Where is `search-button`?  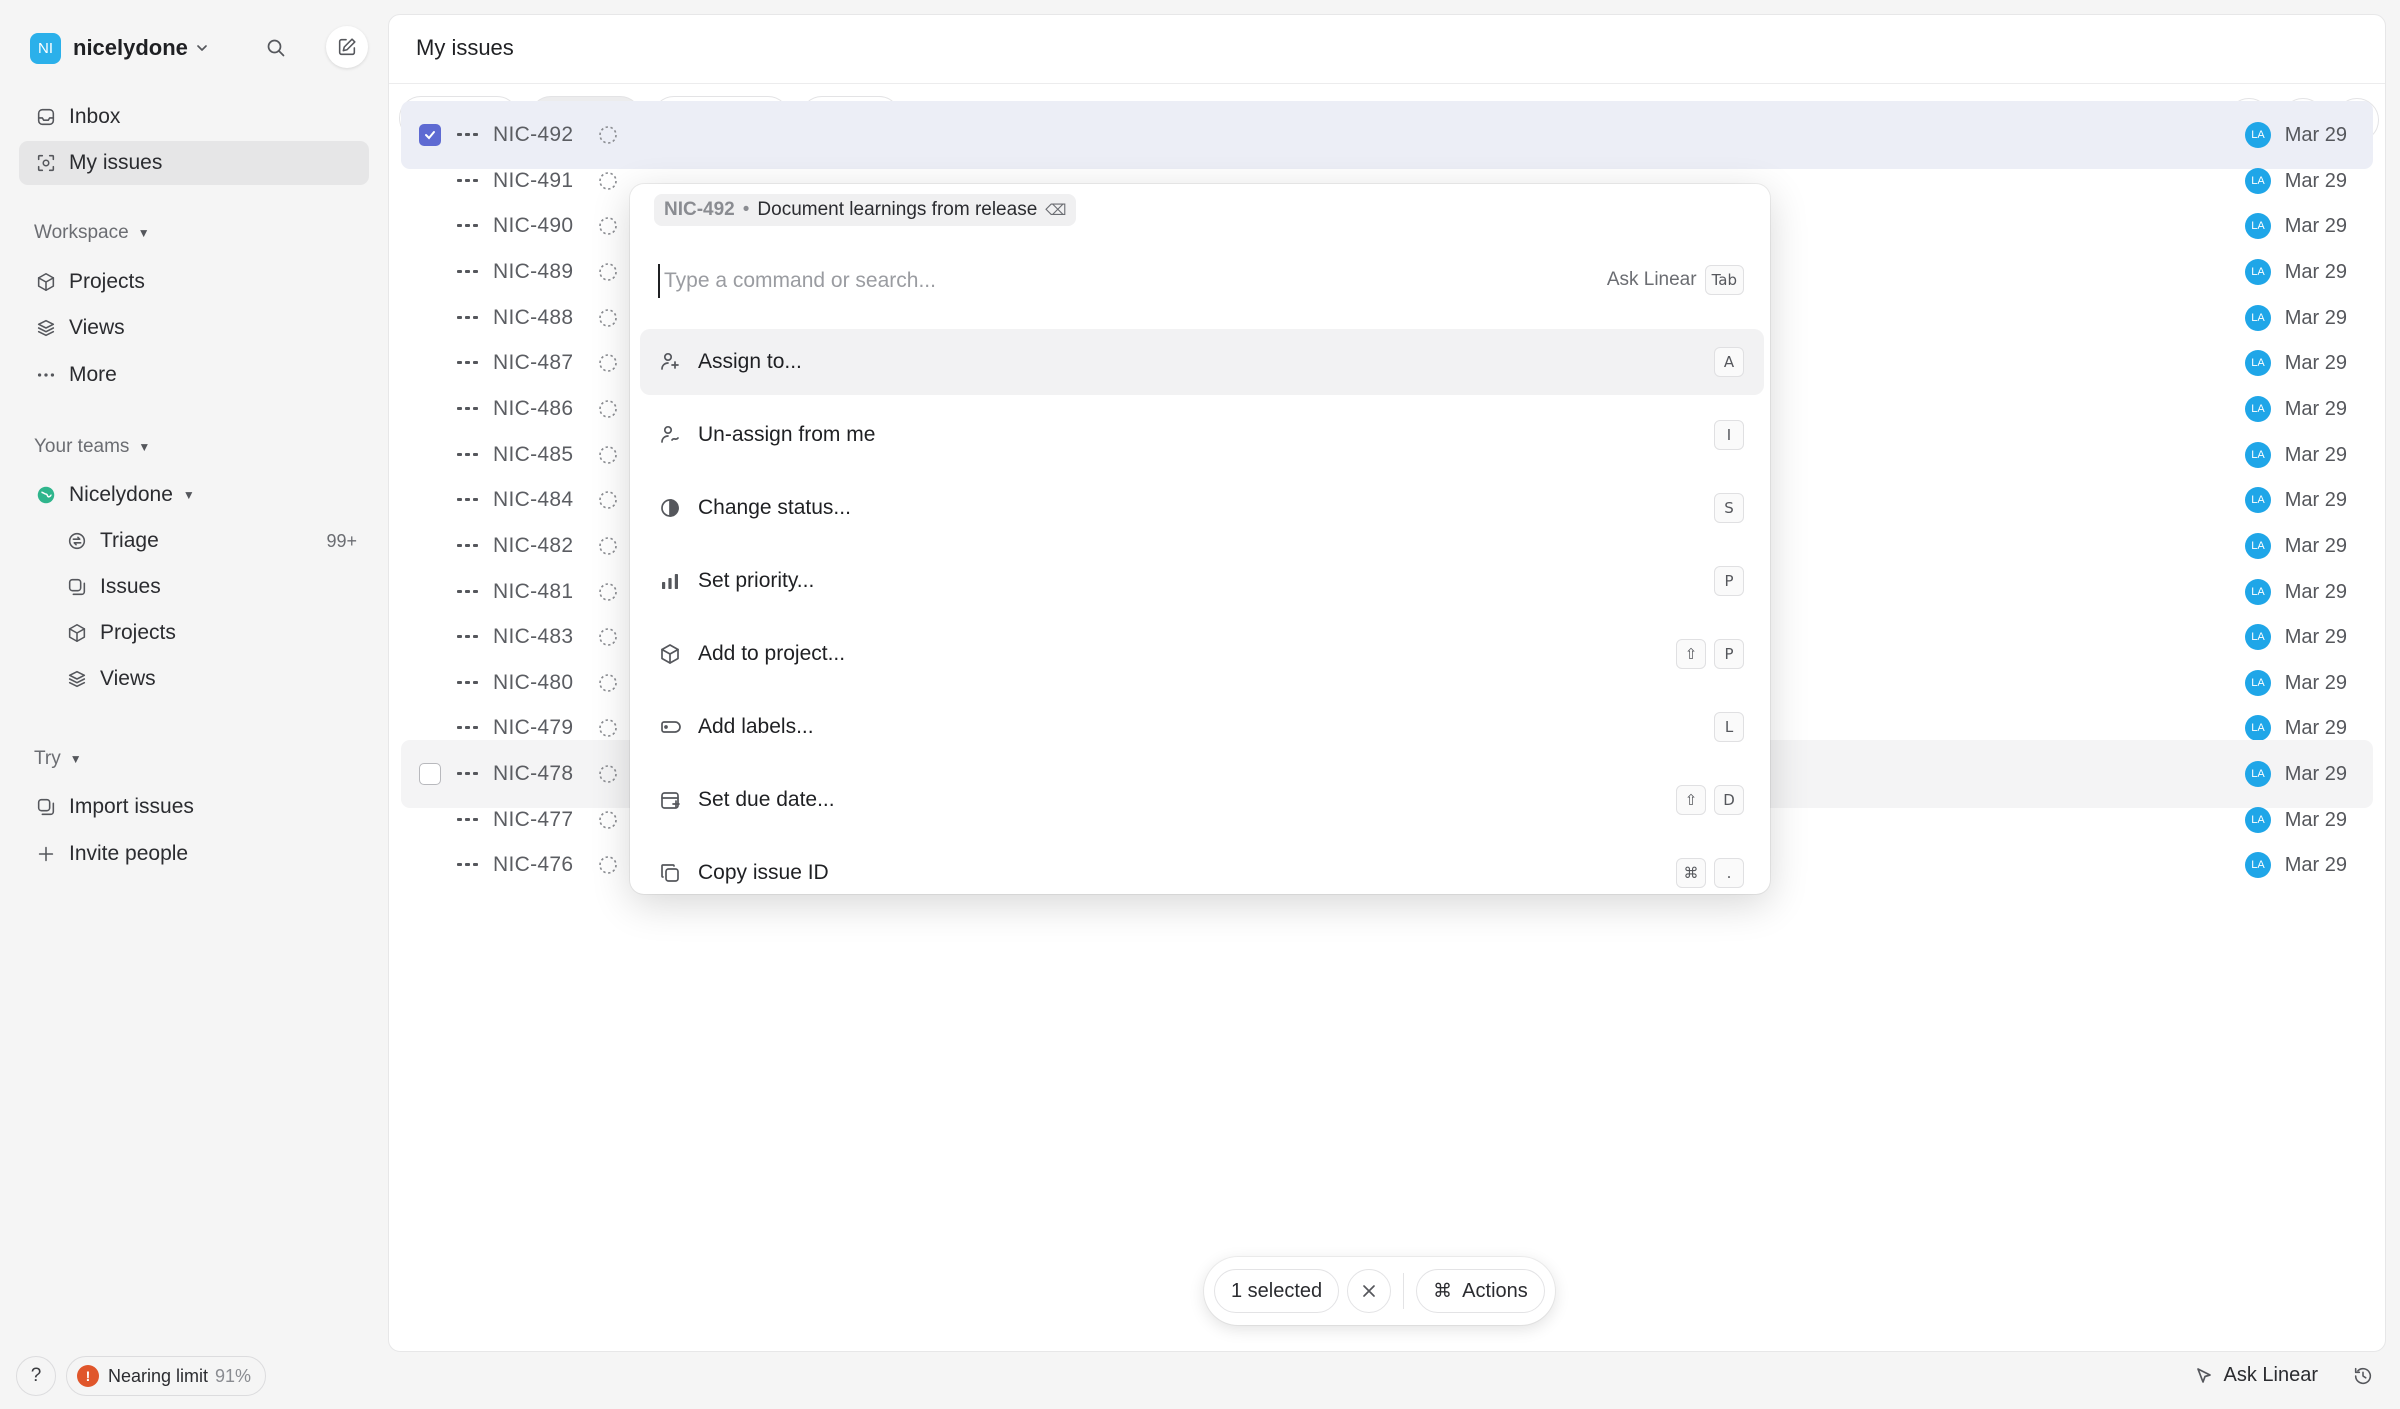
search-button is located at coordinates (276, 48).